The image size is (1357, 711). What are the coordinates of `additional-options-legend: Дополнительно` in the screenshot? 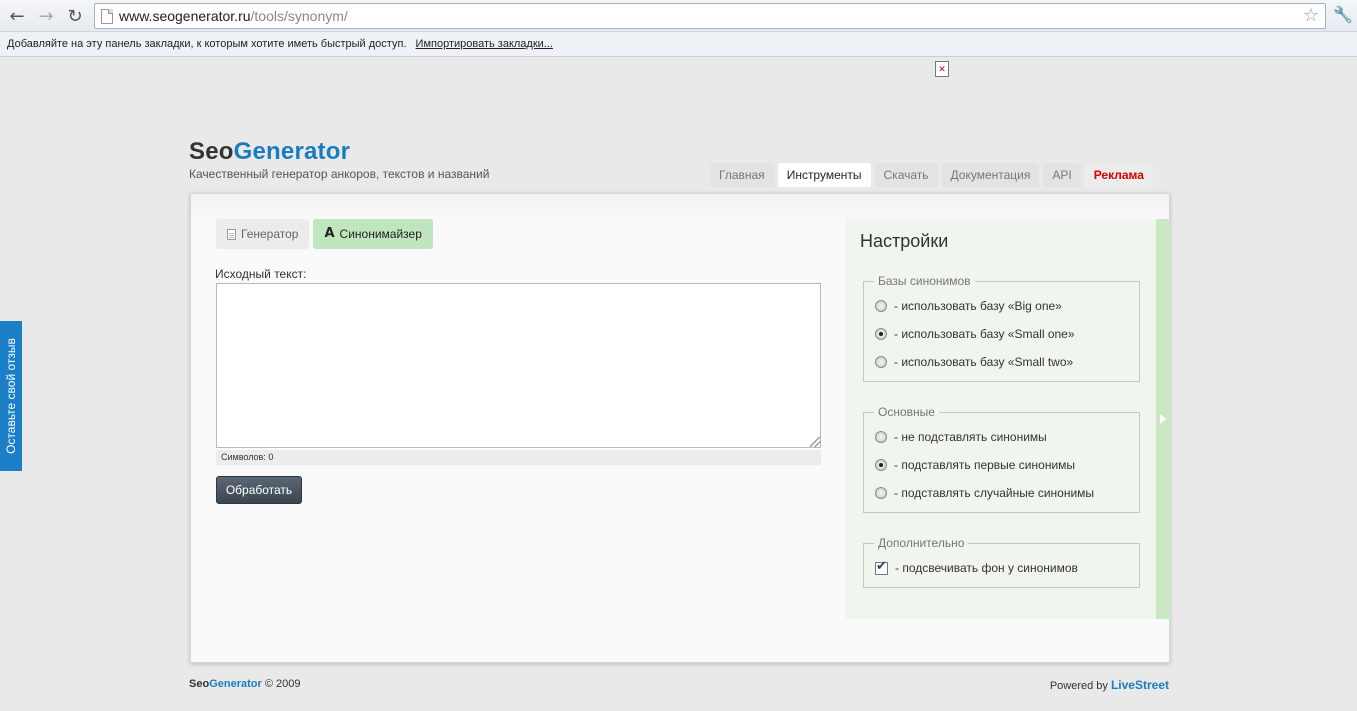 It's located at (921, 543).